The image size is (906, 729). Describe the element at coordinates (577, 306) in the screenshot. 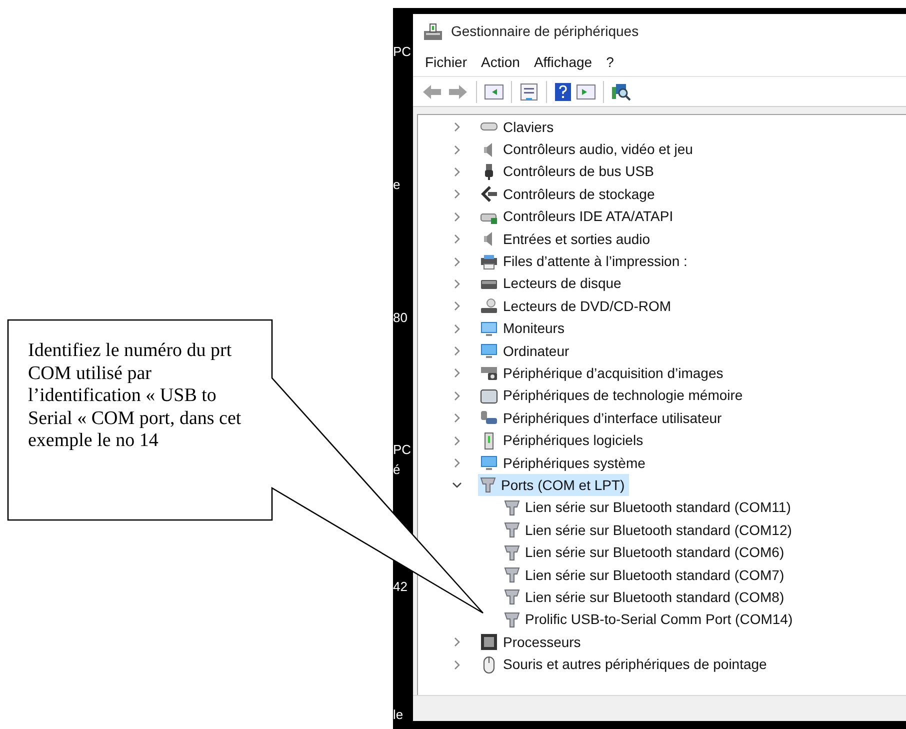

I see `tree-item: Lecteurs de DVD/CD-ROM` at that location.